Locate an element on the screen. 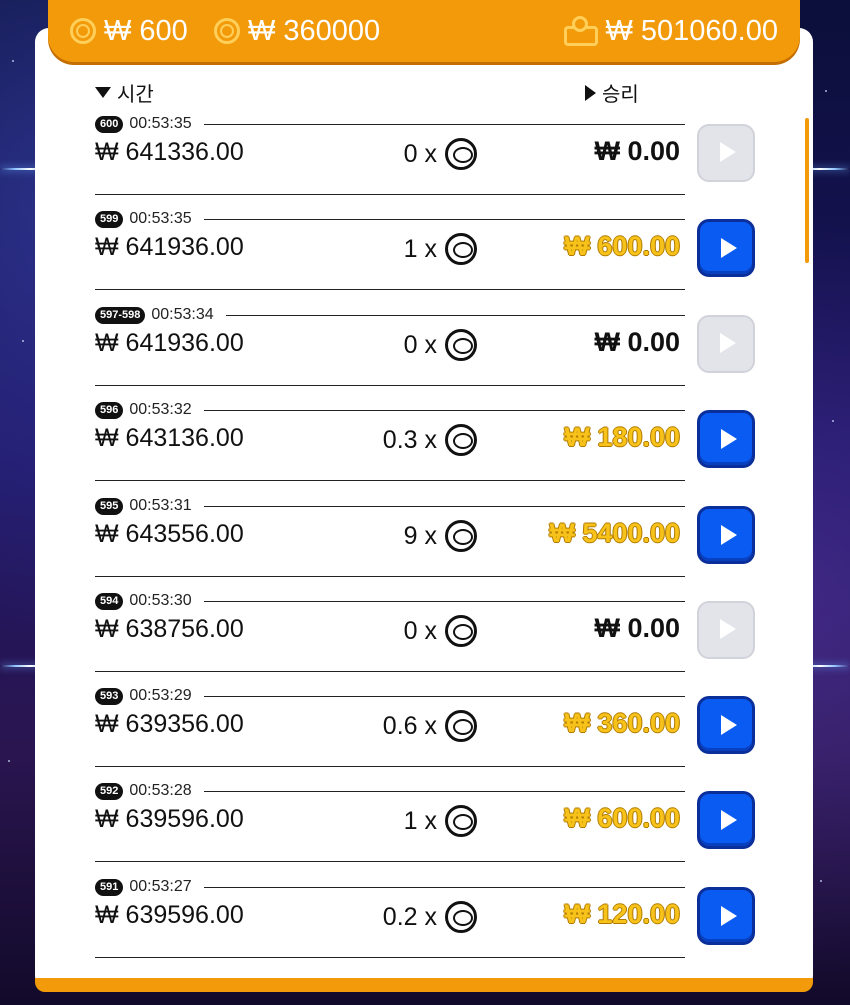  history-row: 594 00:53:30 ₩ 638756.00 0 x ₩ 0.00 is located at coordinates (425, 638).